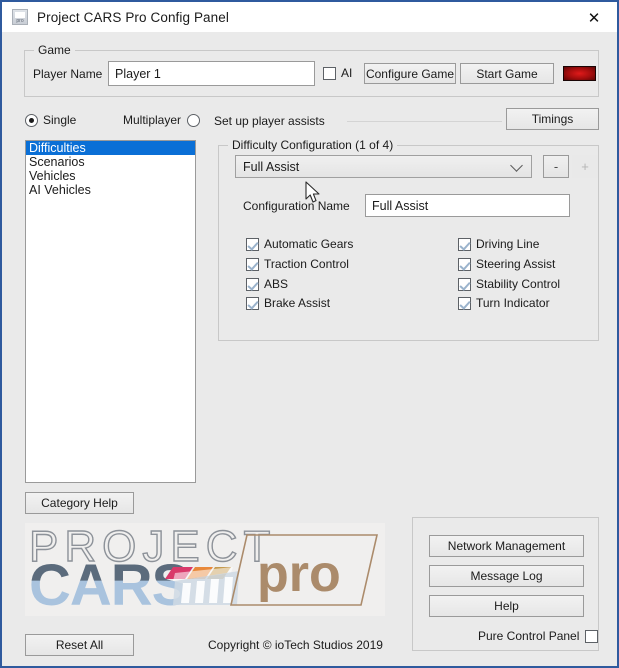 The width and height of the screenshot is (619, 668). Describe the element at coordinates (109, 584) in the screenshot. I see `svg-text: CARS` at that location.